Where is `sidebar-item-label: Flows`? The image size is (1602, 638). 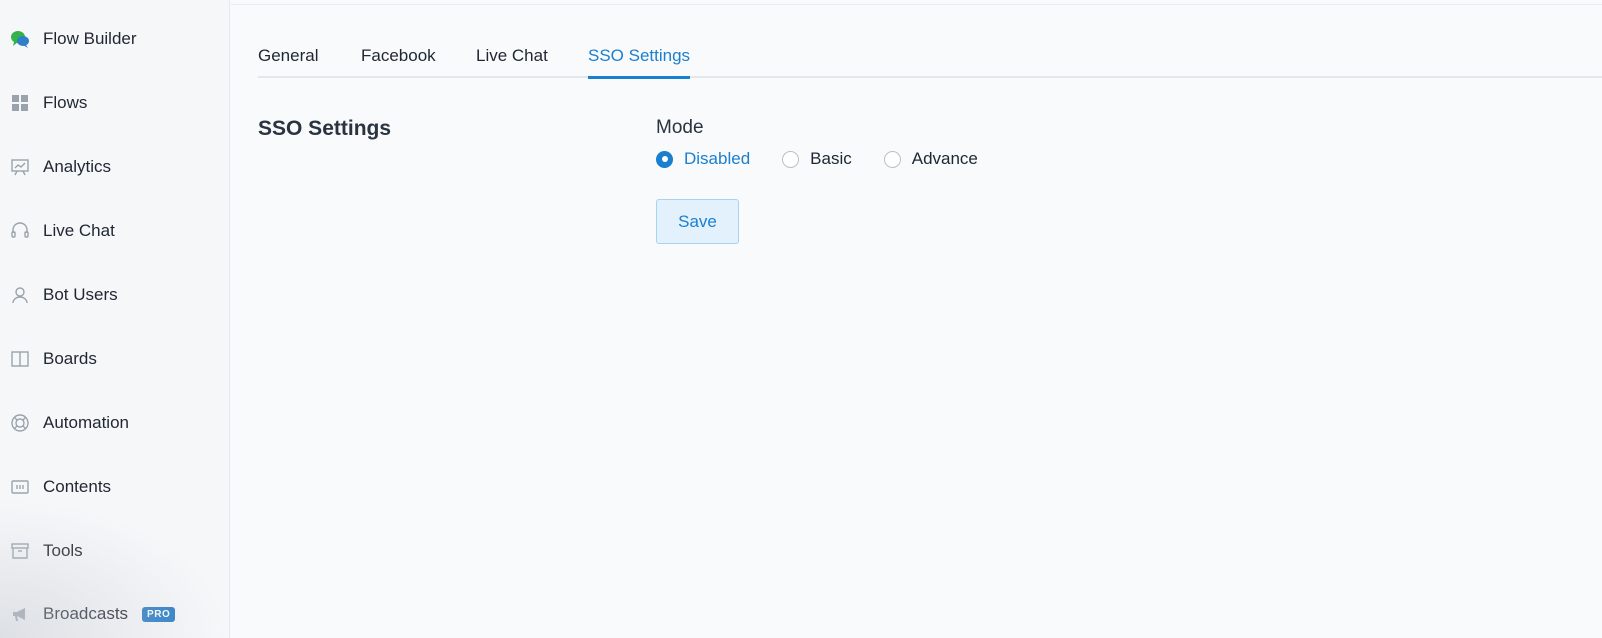
sidebar-item-label: Flows is located at coordinates (65, 102).